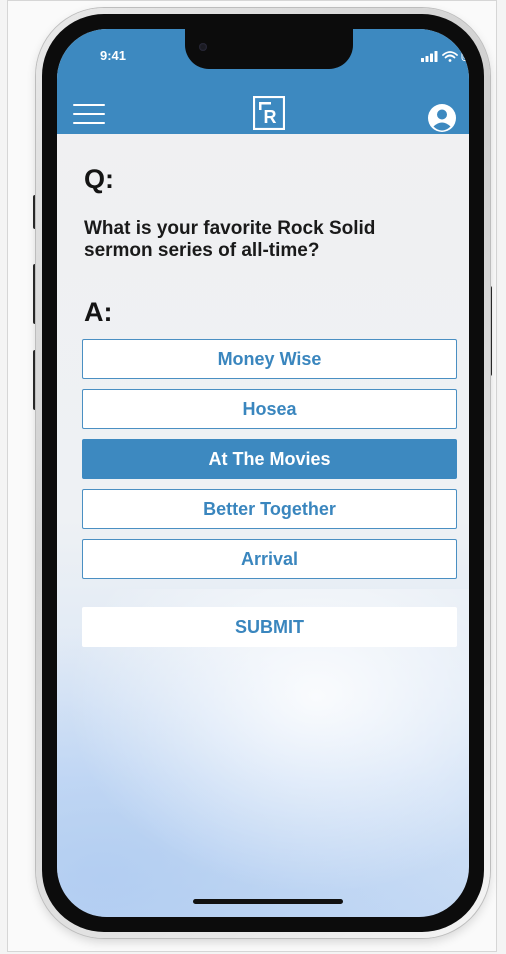 The width and height of the screenshot is (506, 954). I want to click on submit-button: SUBMIT, so click(269, 627).